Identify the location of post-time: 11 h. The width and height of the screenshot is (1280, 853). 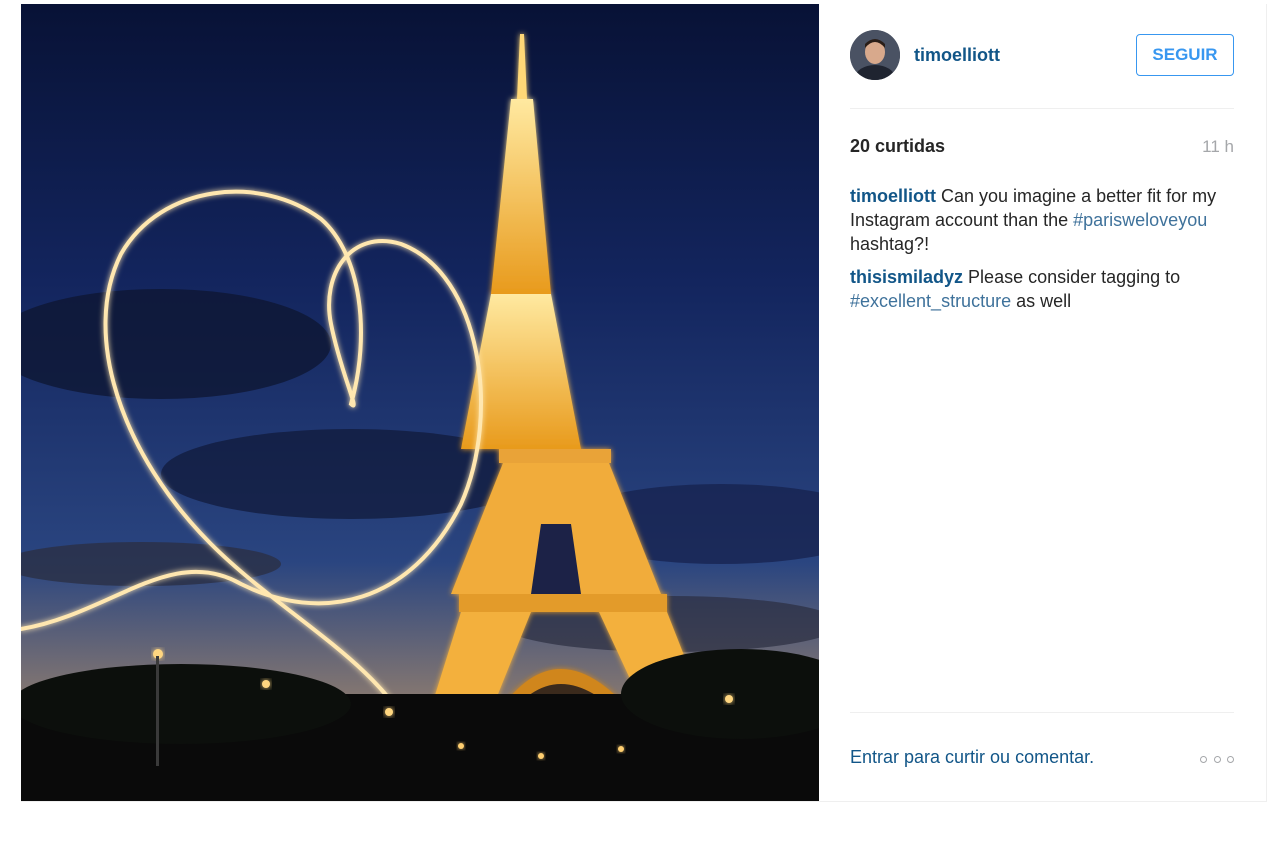
(1218, 147).